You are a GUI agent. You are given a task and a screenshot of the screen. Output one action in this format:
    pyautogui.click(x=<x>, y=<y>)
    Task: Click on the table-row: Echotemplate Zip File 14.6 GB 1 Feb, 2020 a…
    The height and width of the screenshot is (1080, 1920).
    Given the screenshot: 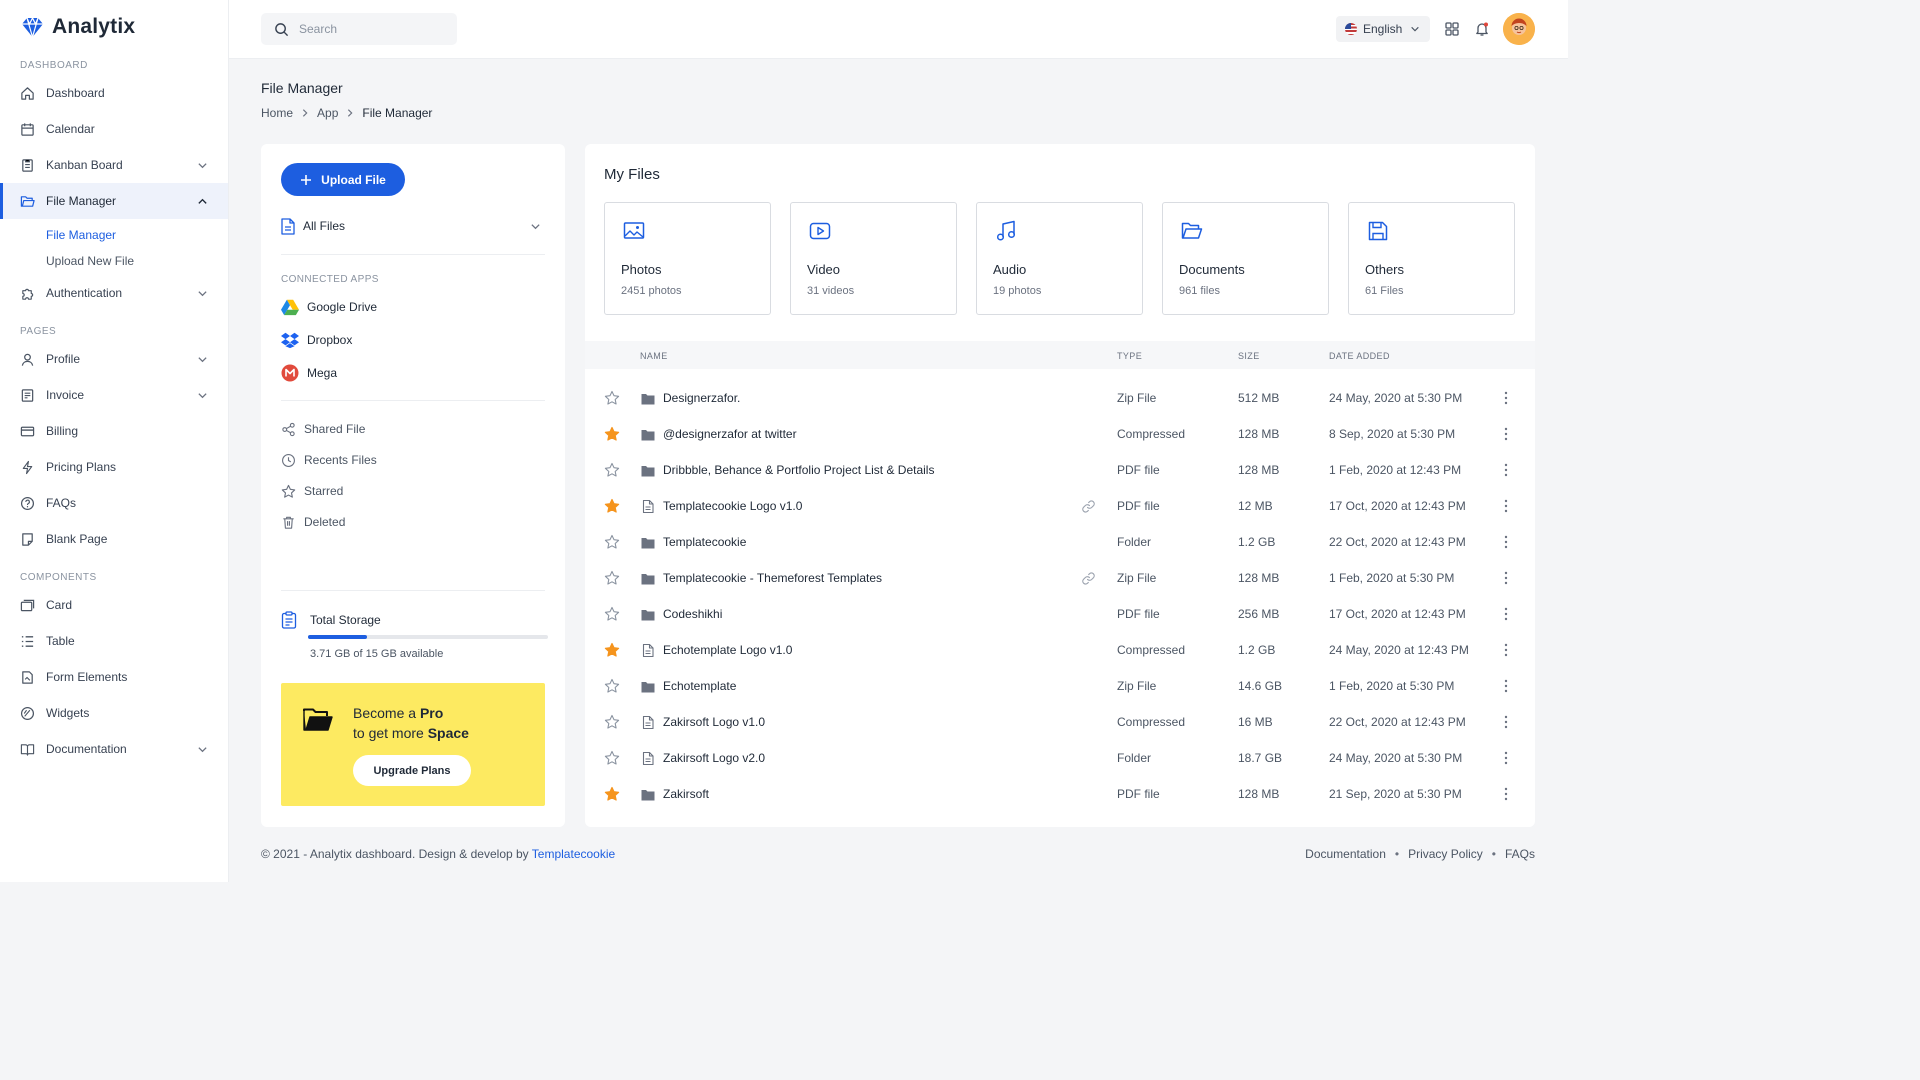 What is the action you would take?
    pyautogui.click(x=1060, y=686)
    